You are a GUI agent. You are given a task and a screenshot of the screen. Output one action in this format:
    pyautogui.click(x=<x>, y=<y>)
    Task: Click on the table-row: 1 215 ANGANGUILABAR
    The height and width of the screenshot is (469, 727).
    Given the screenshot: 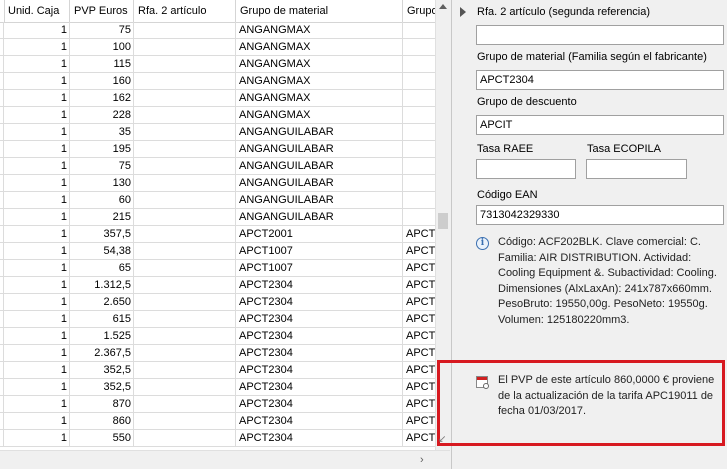 What is the action you would take?
    pyautogui.click(x=217, y=217)
    